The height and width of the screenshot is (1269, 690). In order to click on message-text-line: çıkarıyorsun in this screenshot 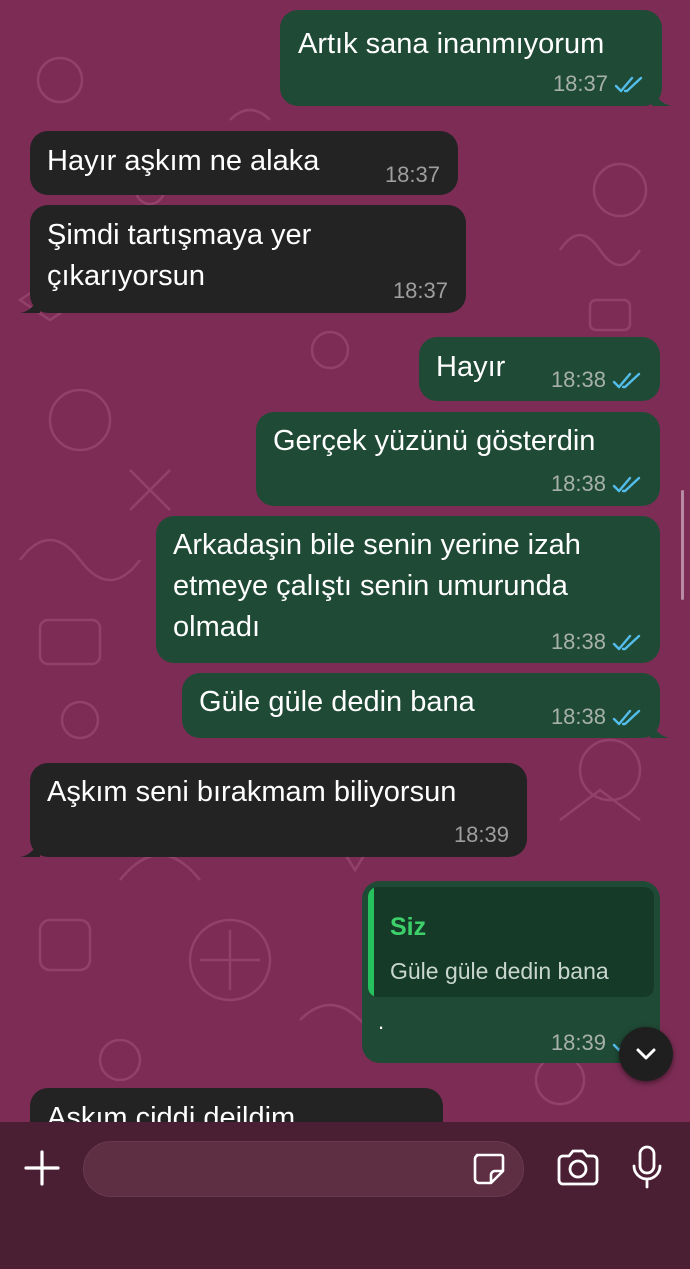, I will do `click(126, 276)`.